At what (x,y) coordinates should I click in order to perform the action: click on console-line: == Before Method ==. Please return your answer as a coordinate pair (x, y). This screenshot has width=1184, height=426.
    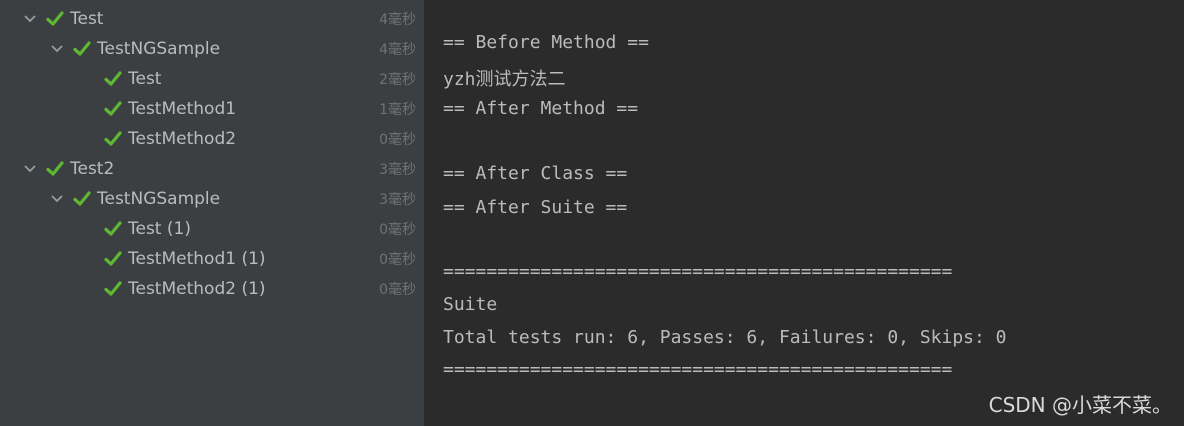
    Looking at the image, I should click on (546, 42).